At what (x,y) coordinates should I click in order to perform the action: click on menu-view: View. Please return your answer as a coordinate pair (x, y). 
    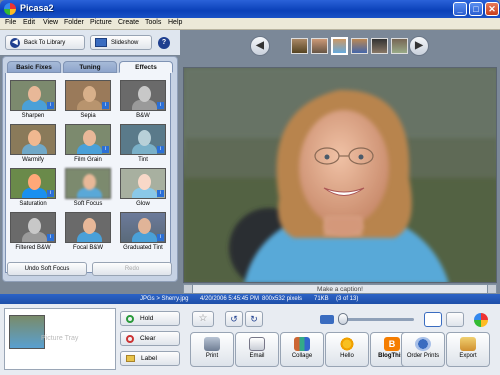
    Looking at the image, I should click on (50, 22).